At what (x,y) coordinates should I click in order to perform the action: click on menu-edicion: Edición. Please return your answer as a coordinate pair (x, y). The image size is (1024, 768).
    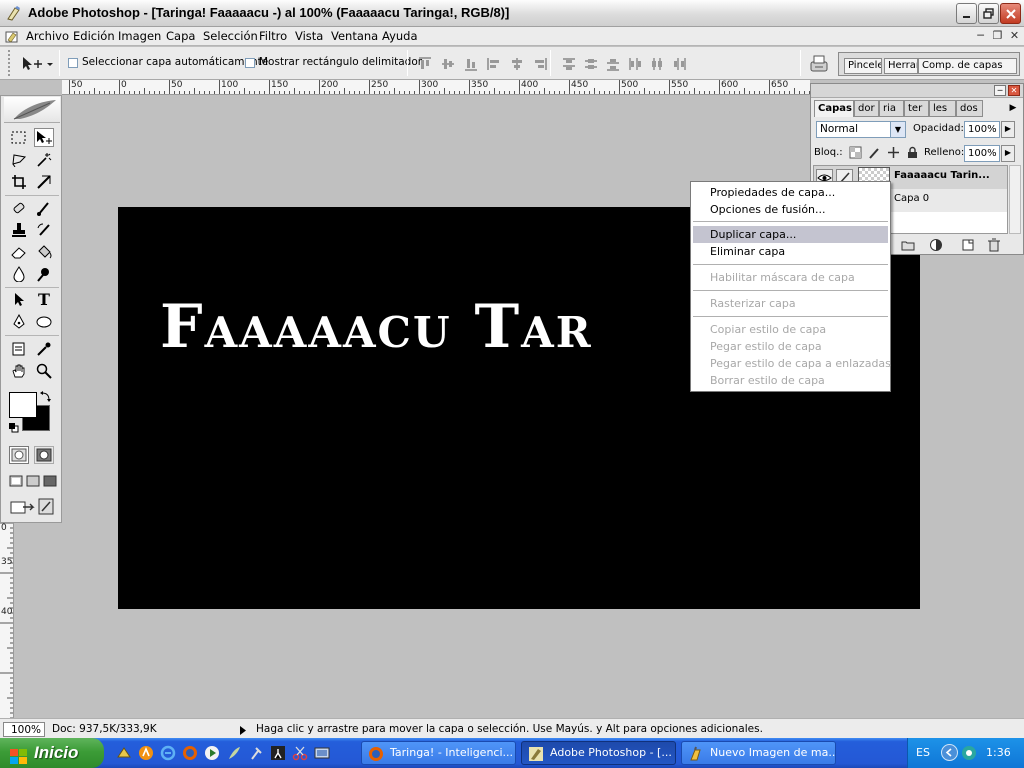
    Looking at the image, I should click on (94, 36).